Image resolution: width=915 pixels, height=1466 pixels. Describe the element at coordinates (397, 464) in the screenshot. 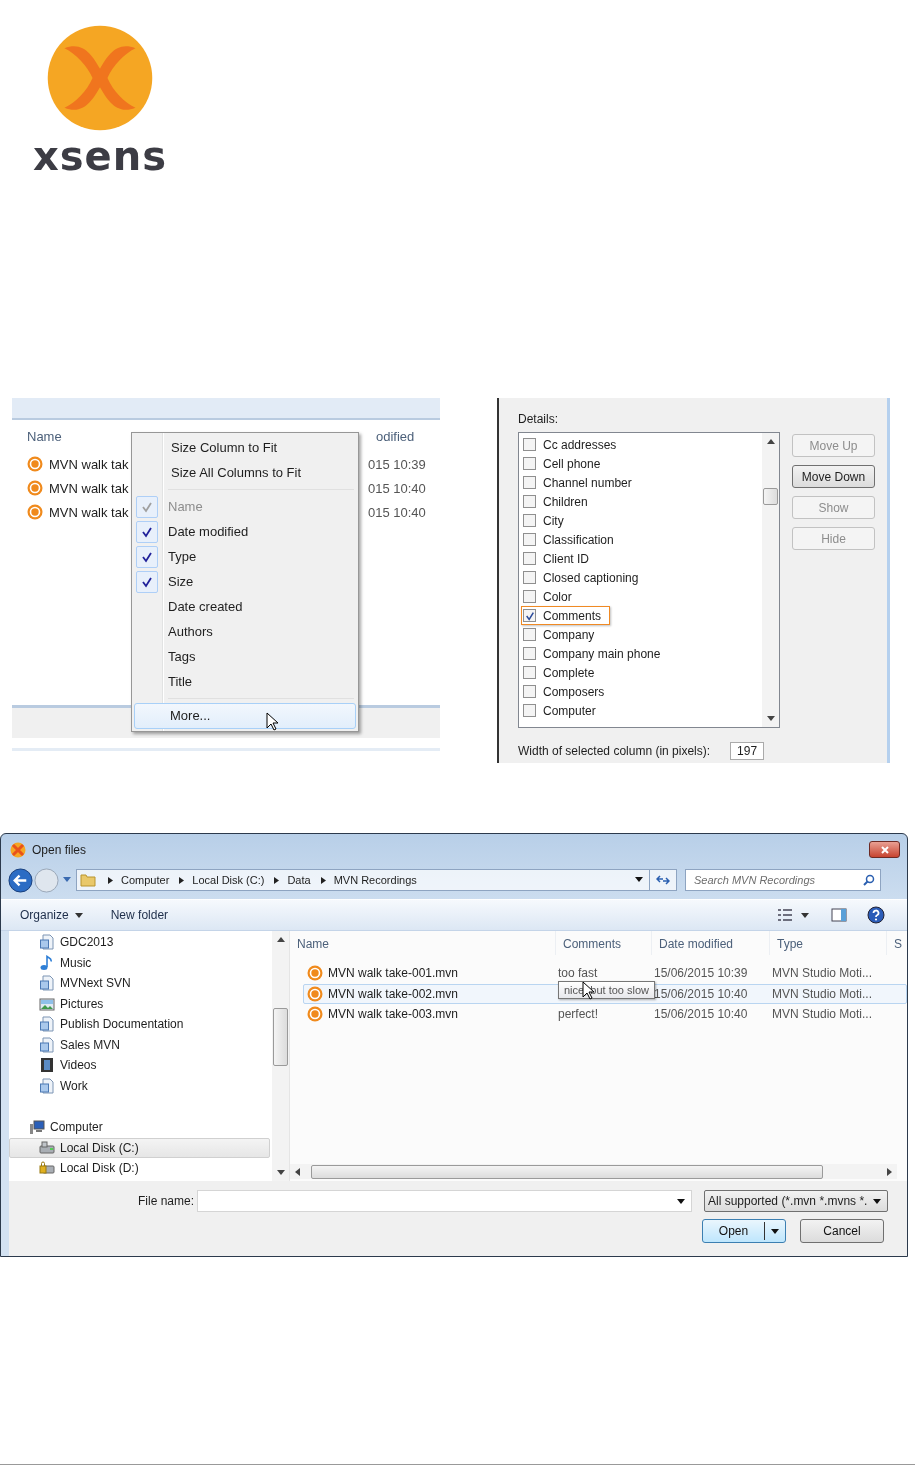

I see `date-cell: 015 10:39` at that location.